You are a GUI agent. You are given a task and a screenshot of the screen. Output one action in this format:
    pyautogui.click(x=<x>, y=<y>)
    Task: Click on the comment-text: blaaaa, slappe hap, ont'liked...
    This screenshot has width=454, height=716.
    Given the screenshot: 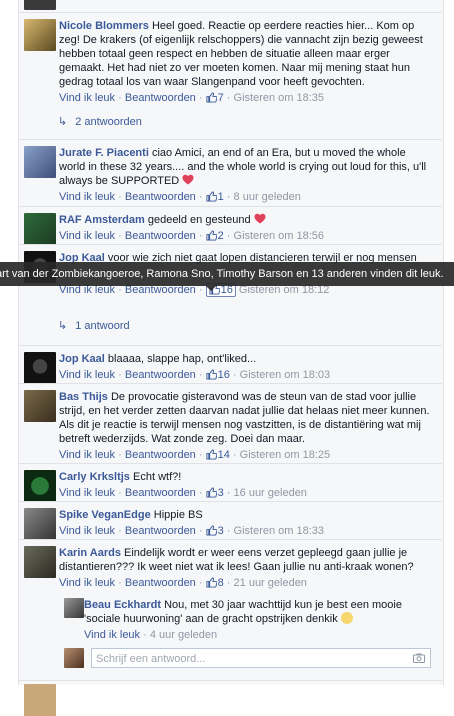 What is the action you would take?
    pyautogui.click(x=182, y=359)
    